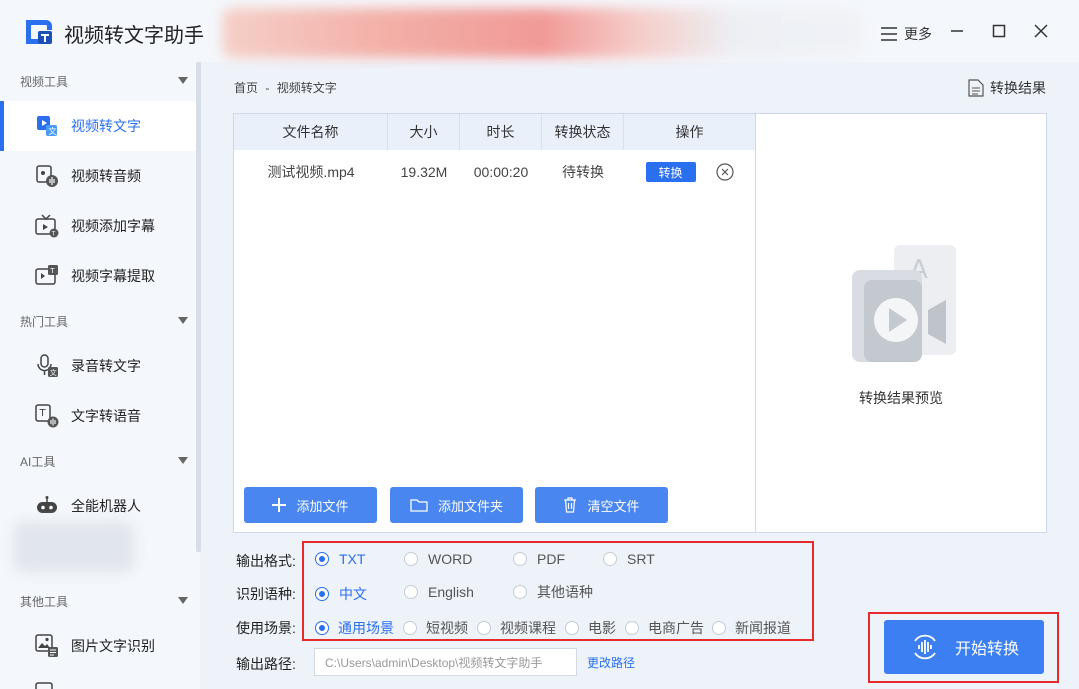  Describe the element at coordinates (438, 559) in the screenshot. I see `format-radio-word: WORD` at that location.